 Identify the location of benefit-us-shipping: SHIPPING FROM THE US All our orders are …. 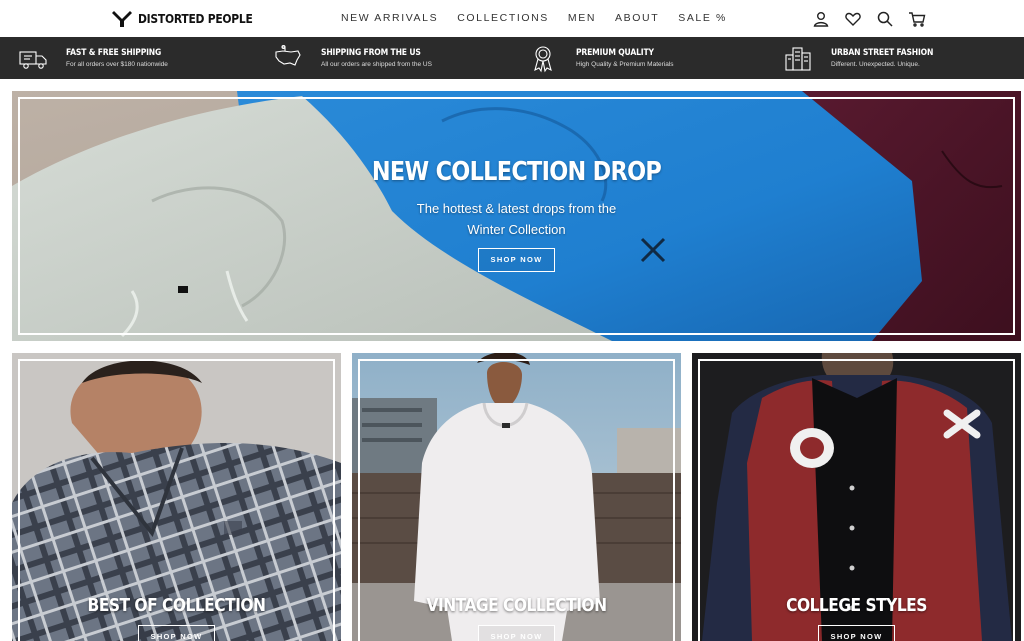
(352, 58).